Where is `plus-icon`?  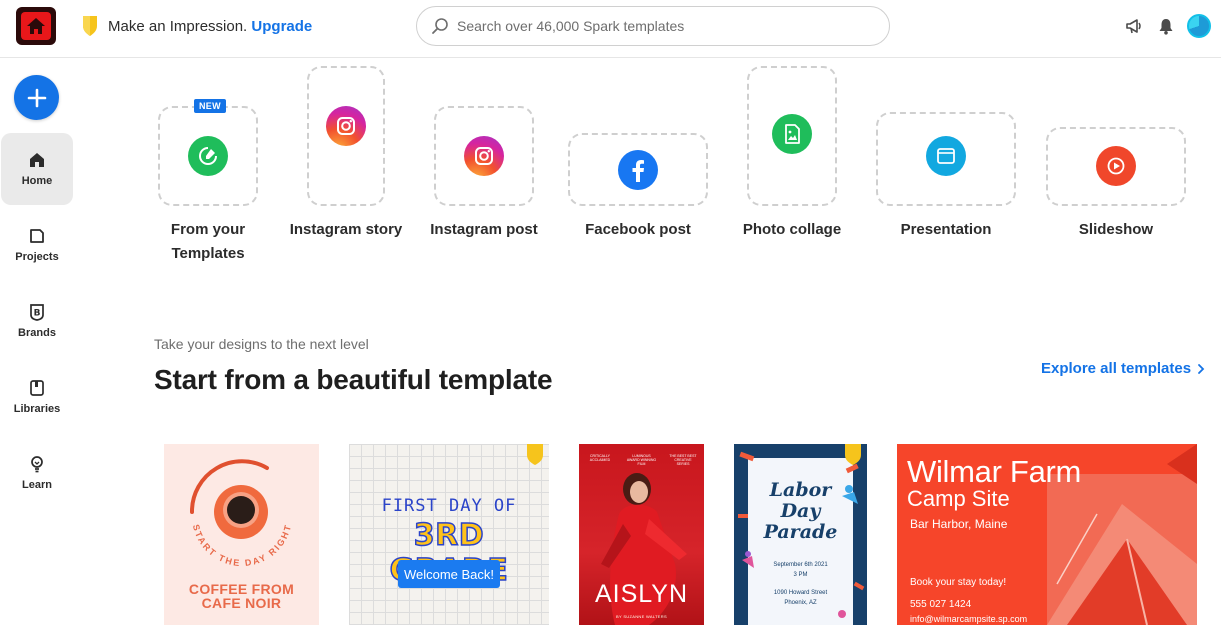 plus-icon is located at coordinates (36, 97).